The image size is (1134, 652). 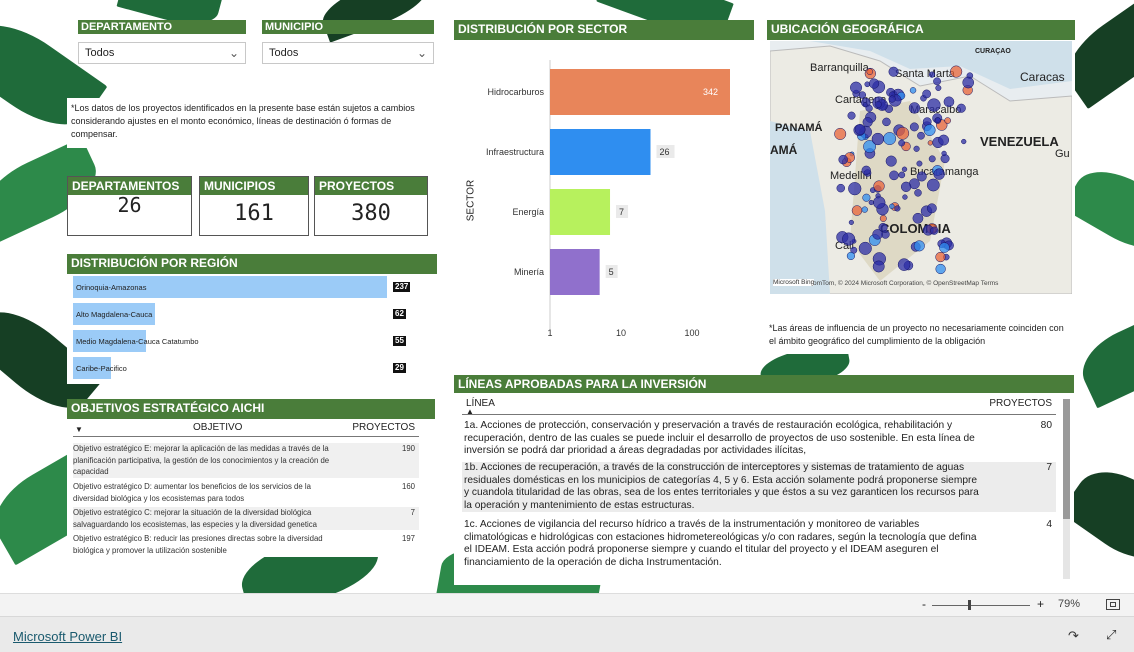 I want to click on region-bar-row: Alto Magdalena-Cauca 62, so click(x=243, y=314).